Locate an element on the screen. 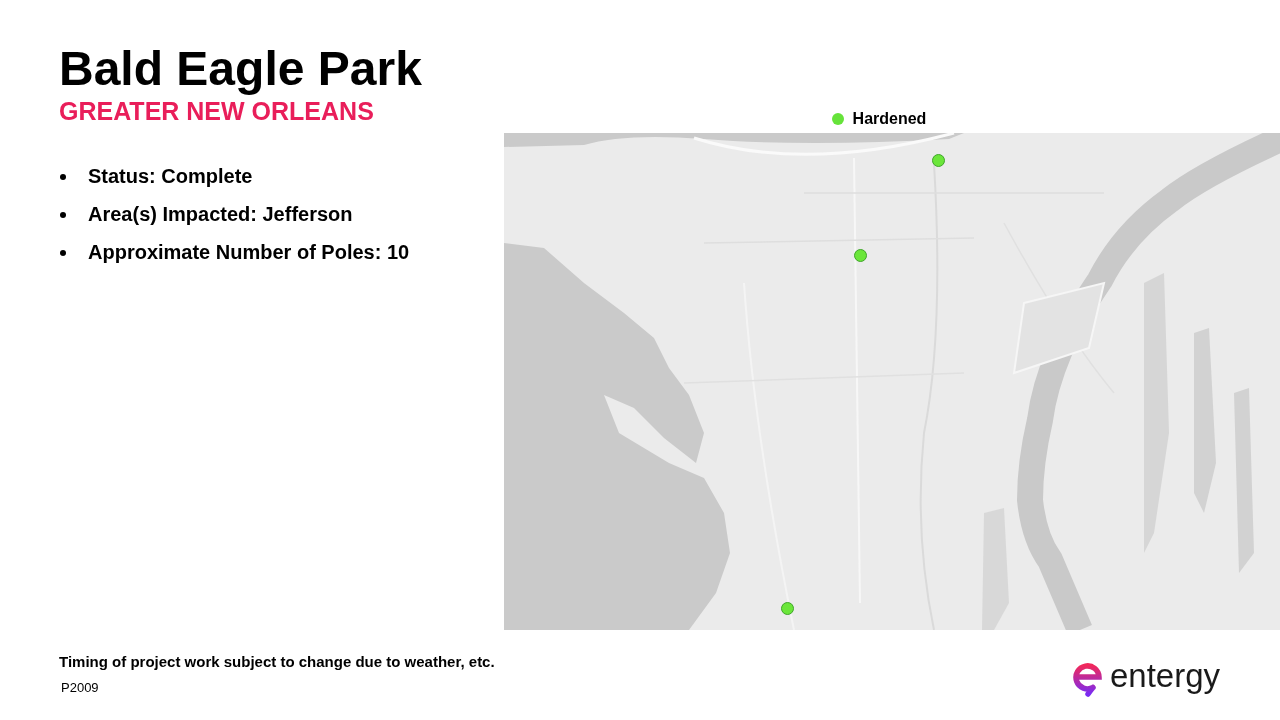 Image resolution: width=1280 pixels, height=720 pixels. detail-text: Status: Complete is located at coordinates (170, 176).